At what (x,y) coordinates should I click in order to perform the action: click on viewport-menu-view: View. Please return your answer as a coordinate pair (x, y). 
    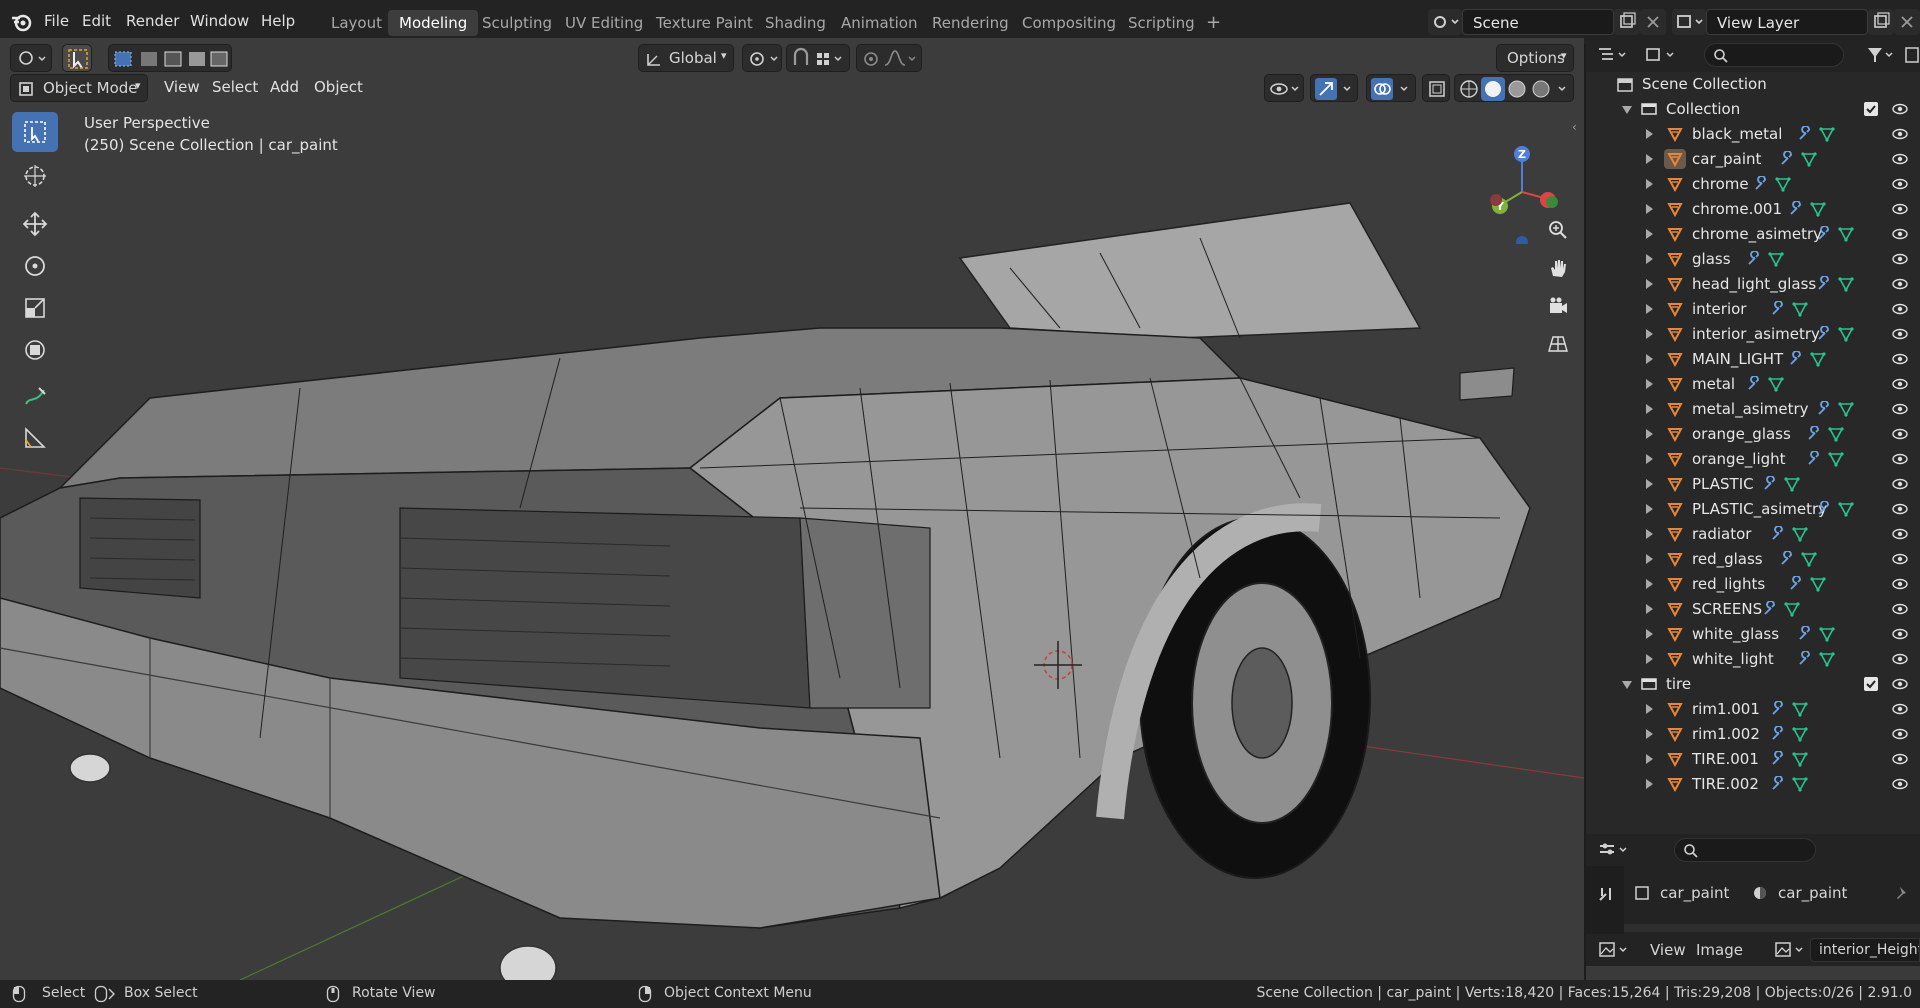
    Looking at the image, I should click on (182, 87).